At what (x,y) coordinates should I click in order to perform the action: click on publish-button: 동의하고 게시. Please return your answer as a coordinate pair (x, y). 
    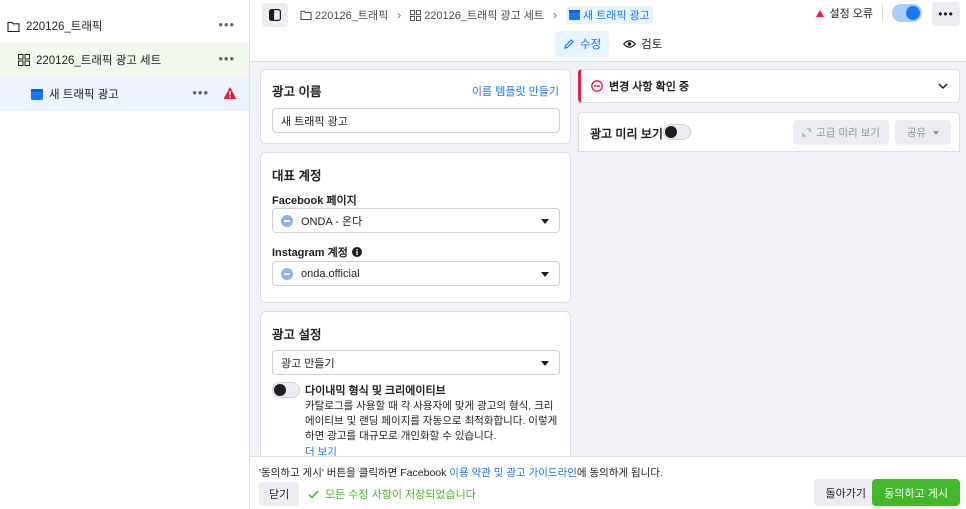
    Looking at the image, I should click on (916, 492).